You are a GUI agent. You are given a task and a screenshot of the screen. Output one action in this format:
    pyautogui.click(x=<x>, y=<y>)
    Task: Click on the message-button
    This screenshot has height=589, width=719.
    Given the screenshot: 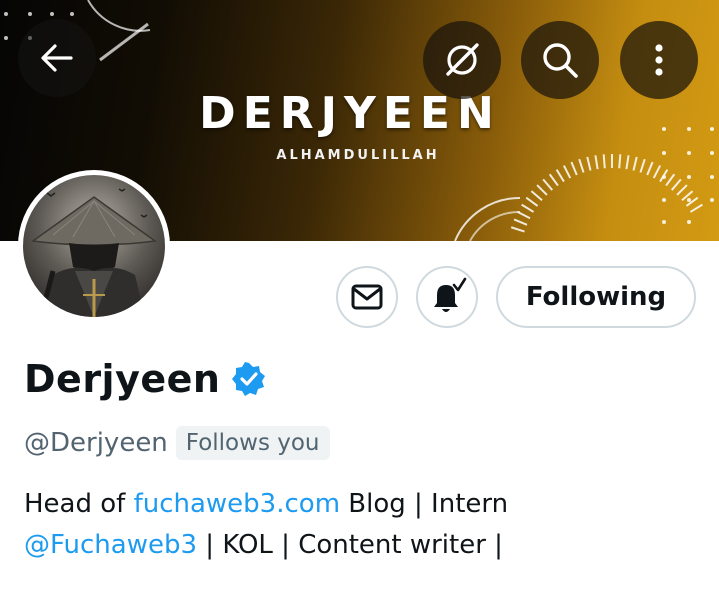 What is the action you would take?
    pyautogui.click(x=367, y=297)
    